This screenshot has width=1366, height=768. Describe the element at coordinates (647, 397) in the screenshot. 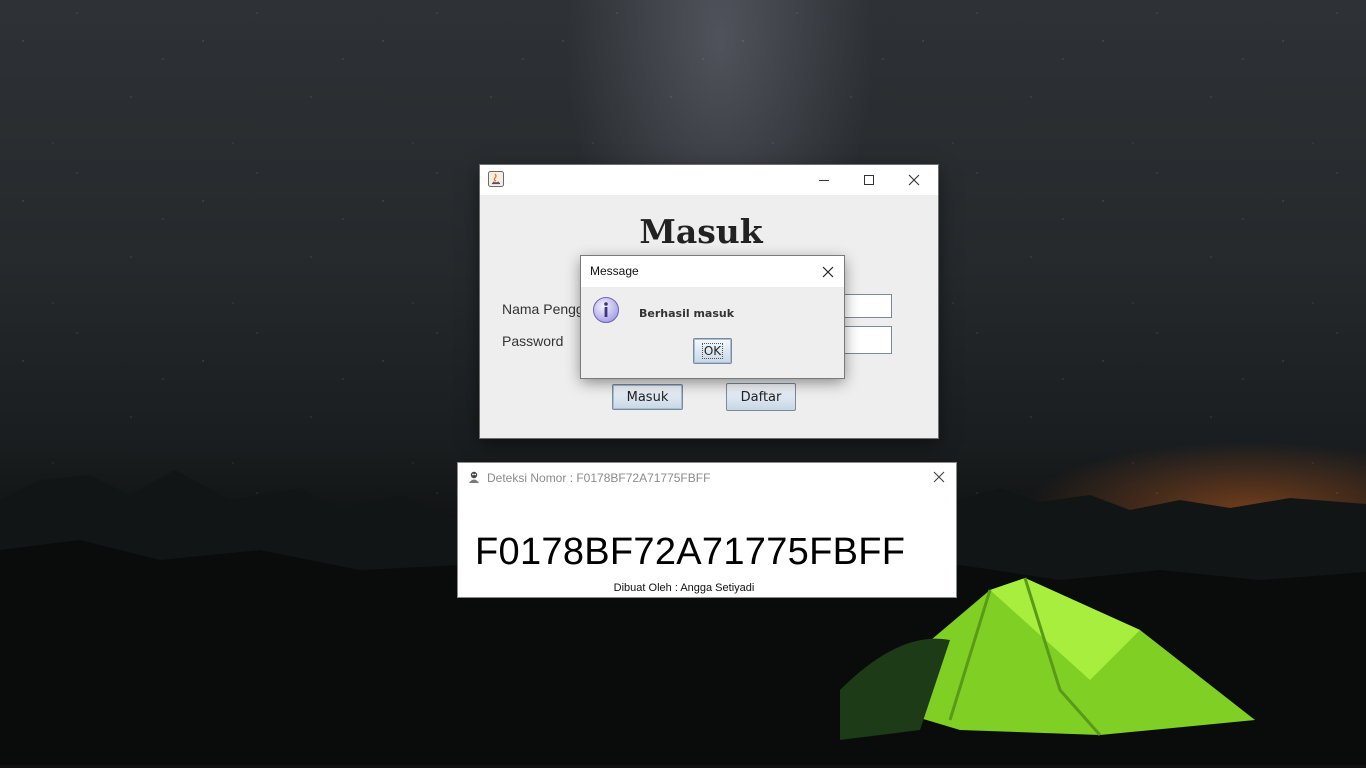

I see `login-button: Masuk` at that location.